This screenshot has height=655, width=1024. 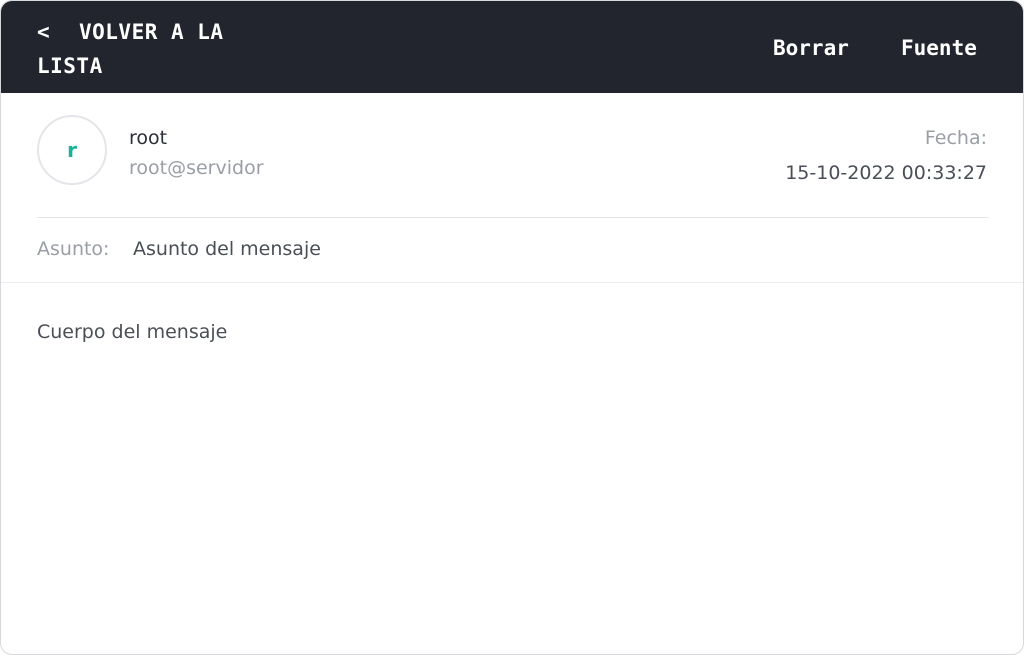 I want to click on sender-name: root, so click(x=148, y=138).